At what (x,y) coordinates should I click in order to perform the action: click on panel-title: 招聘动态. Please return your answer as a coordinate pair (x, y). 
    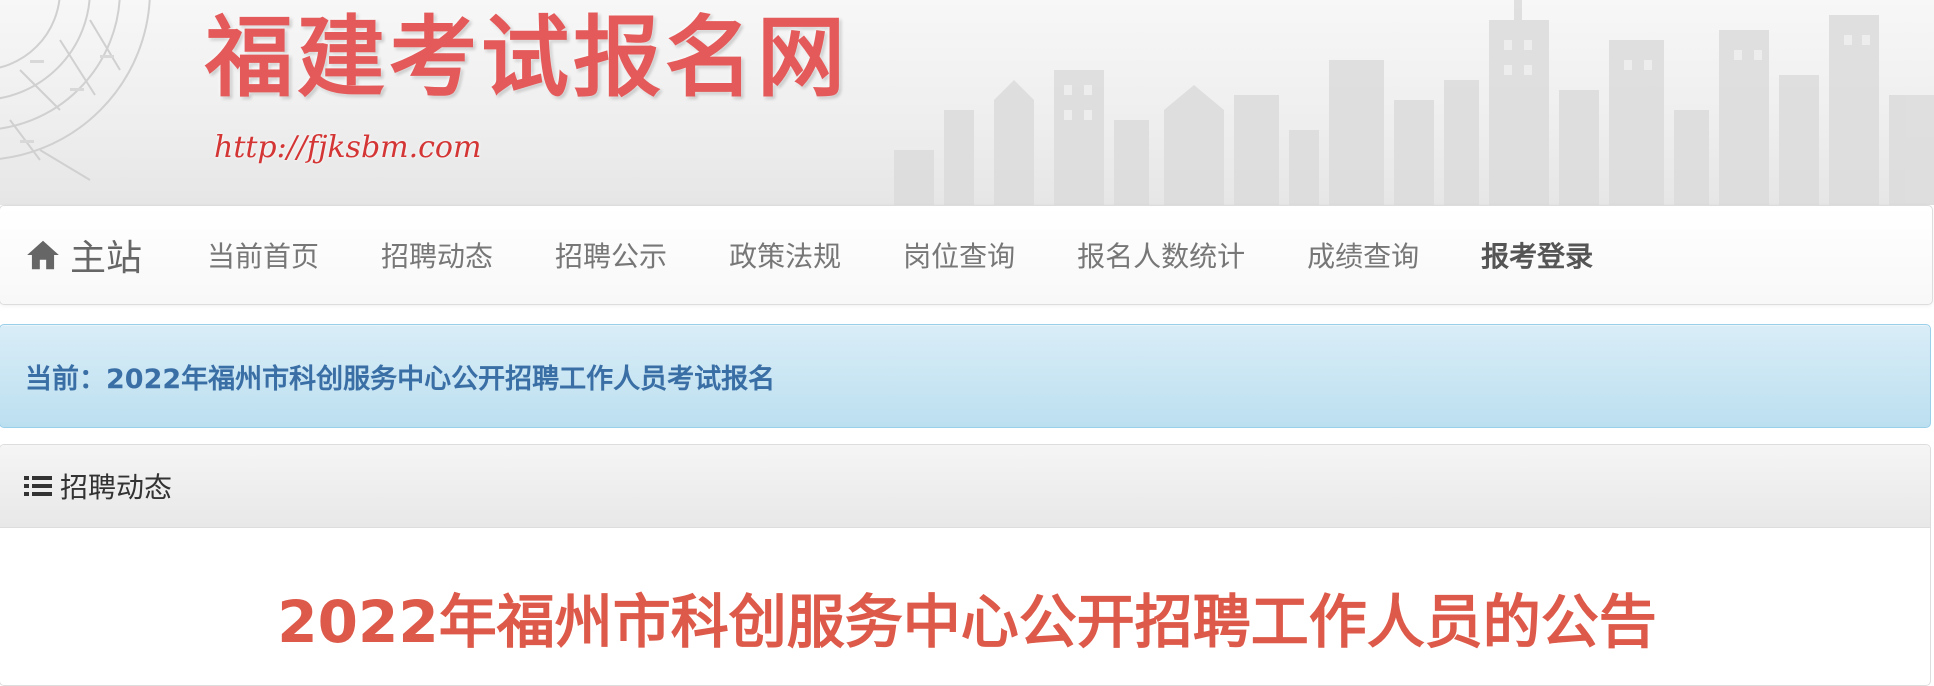
    Looking at the image, I should click on (116, 487).